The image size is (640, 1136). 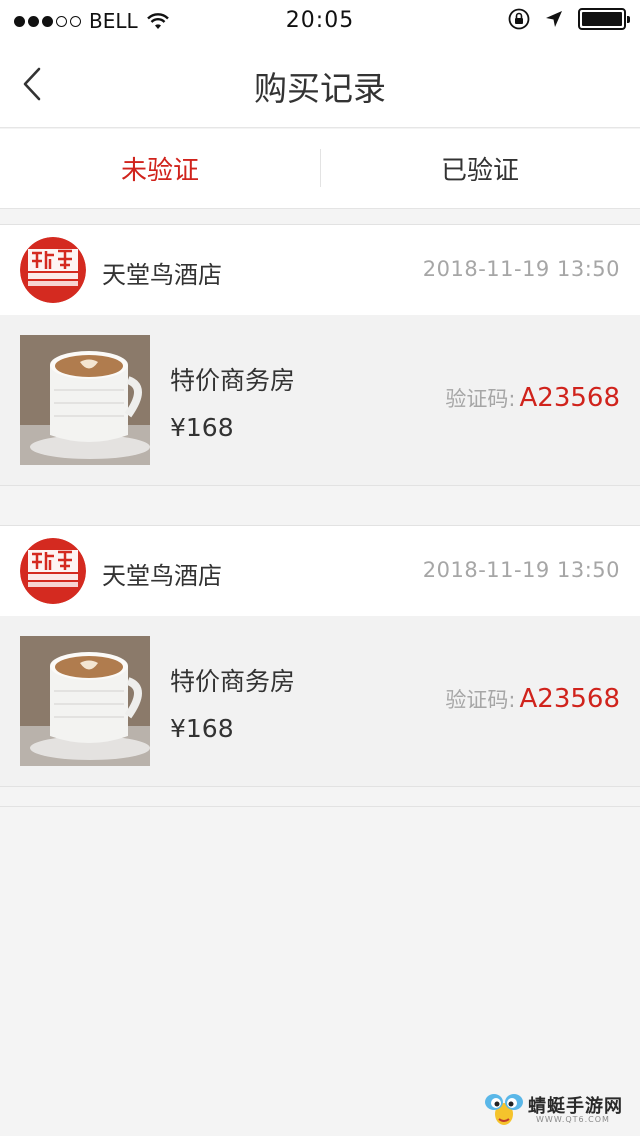 I want to click on watermark-url: WWW.QT6.COM, so click(x=573, y=1119).